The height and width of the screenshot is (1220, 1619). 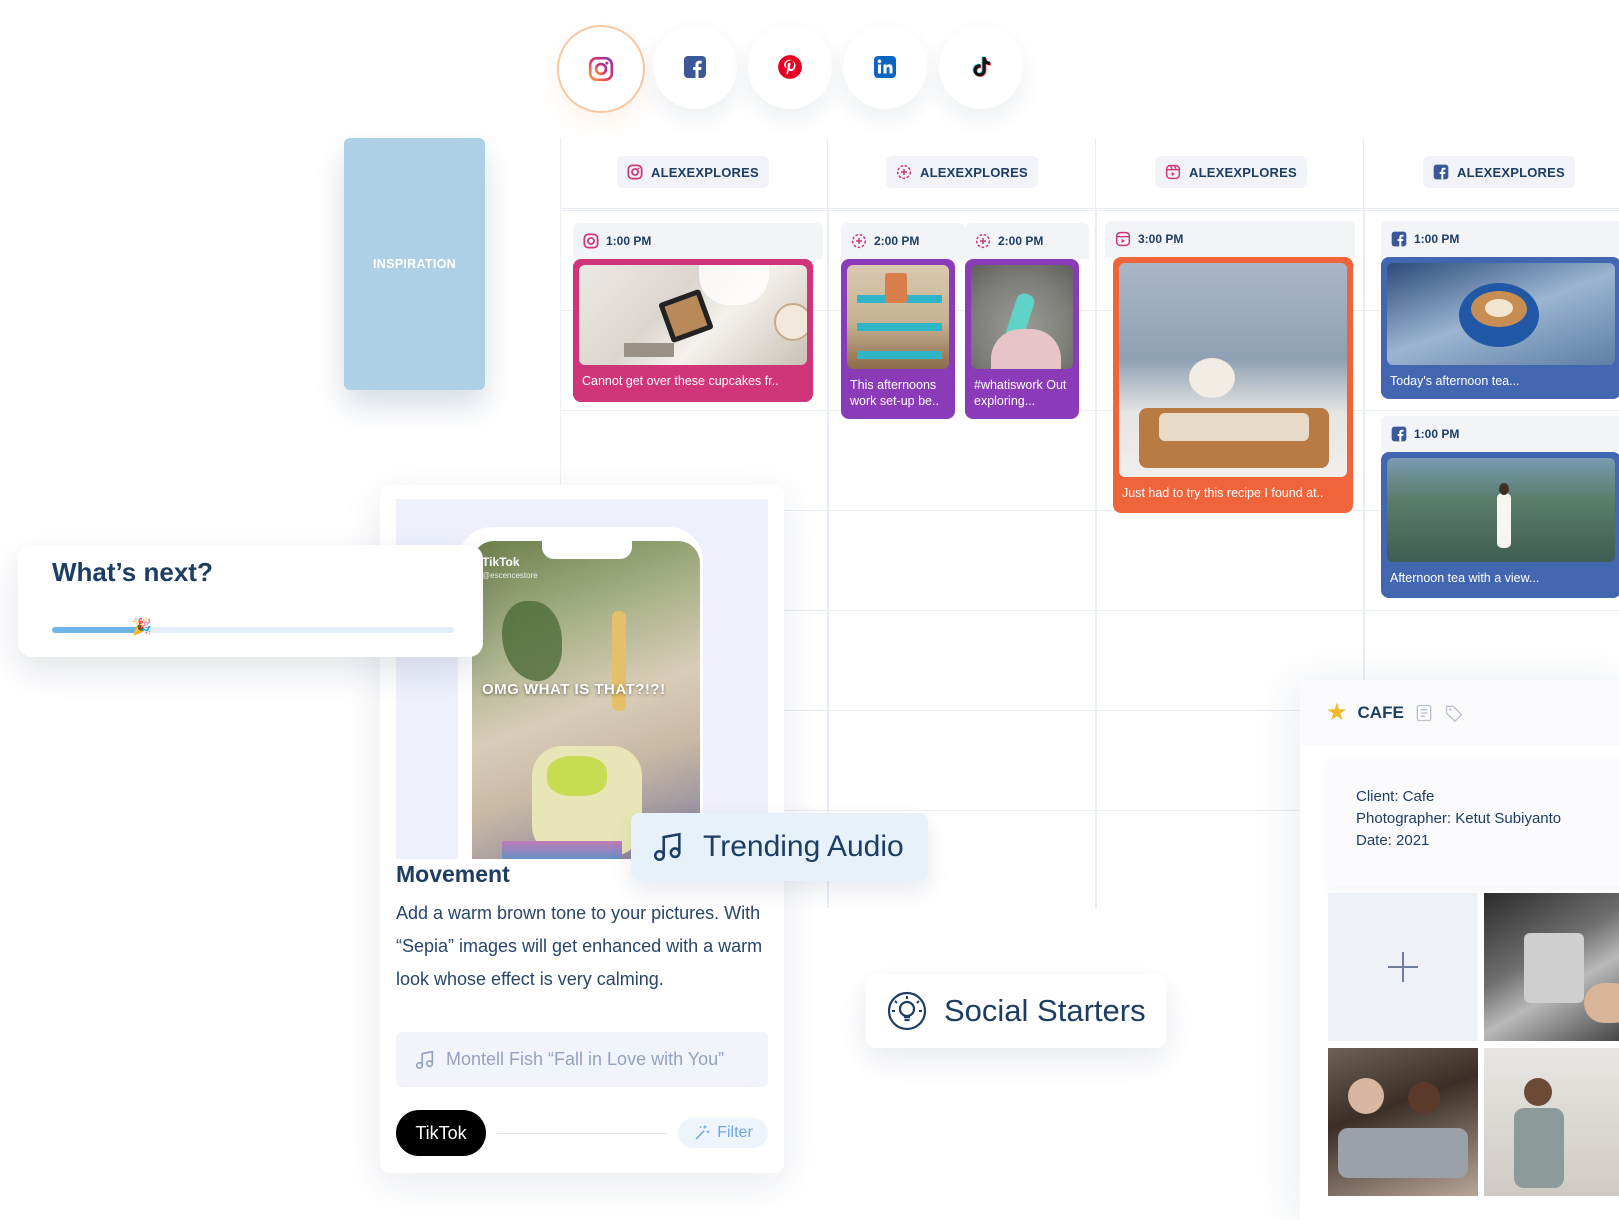 I want to click on post-card: Cannot get over these cupcakes fr.., so click(x=693, y=330).